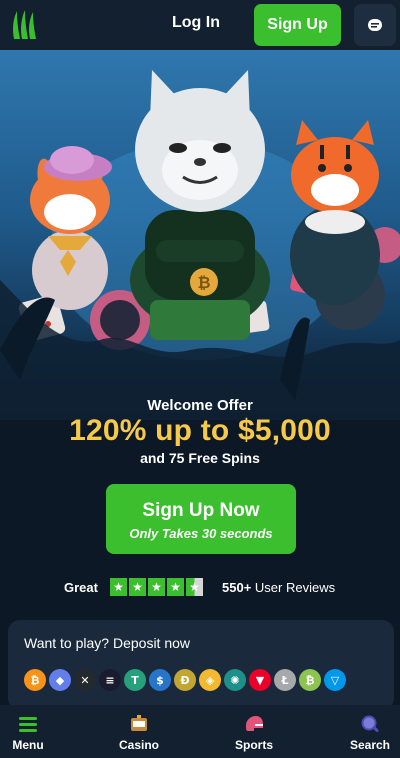 The width and height of the screenshot is (400, 758). What do you see at coordinates (237, 587) in the screenshot?
I see `review-count-number: 550+` at bounding box center [237, 587].